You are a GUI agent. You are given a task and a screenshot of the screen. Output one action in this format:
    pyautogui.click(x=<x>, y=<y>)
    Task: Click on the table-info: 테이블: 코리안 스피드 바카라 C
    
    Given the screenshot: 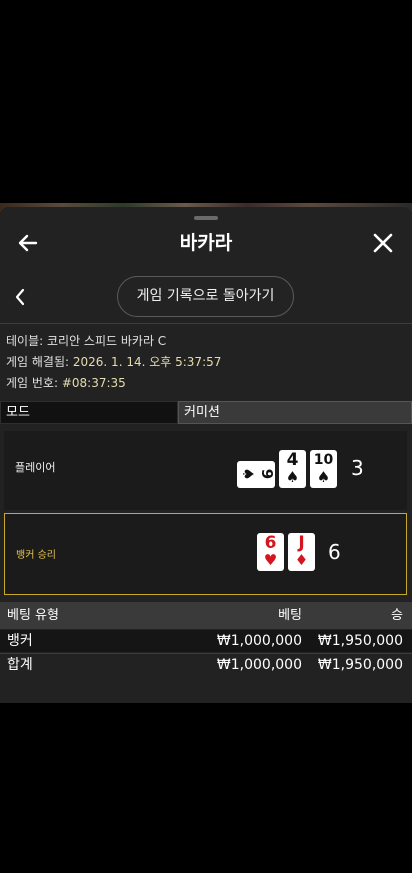 What is the action you would take?
    pyautogui.click(x=86, y=341)
    